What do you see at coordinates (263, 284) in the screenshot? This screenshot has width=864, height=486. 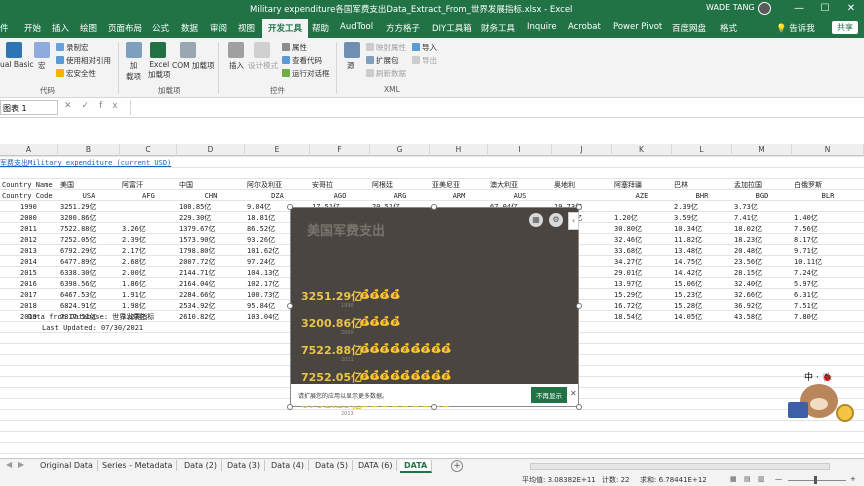 I see `value-cell: 102.17亿` at bounding box center [263, 284].